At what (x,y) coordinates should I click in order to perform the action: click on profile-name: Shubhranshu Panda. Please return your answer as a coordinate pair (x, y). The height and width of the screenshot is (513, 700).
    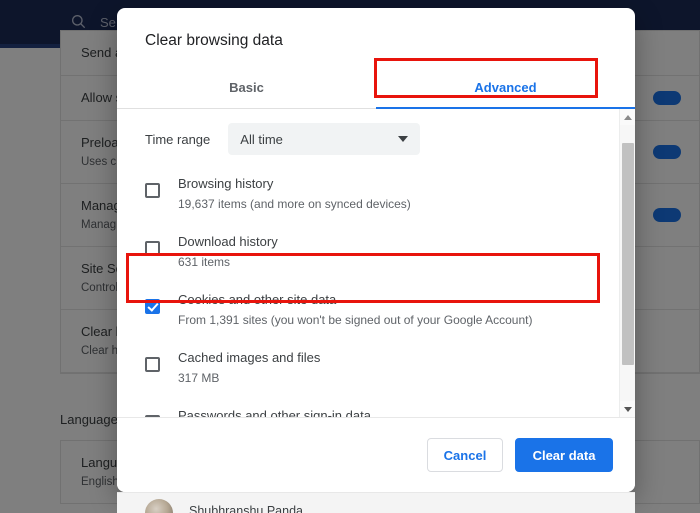
    Looking at the image, I should click on (246, 508).